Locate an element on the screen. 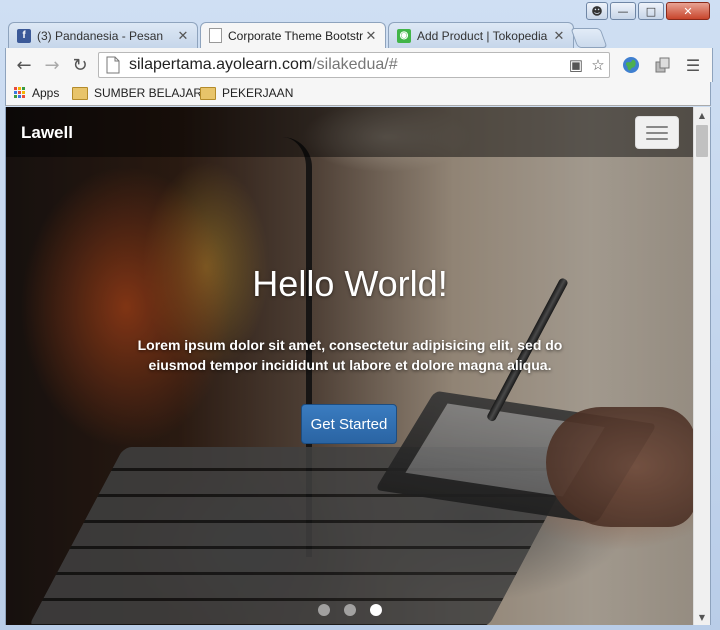  reload-icon: ↻ is located at coordinates (80, 65).